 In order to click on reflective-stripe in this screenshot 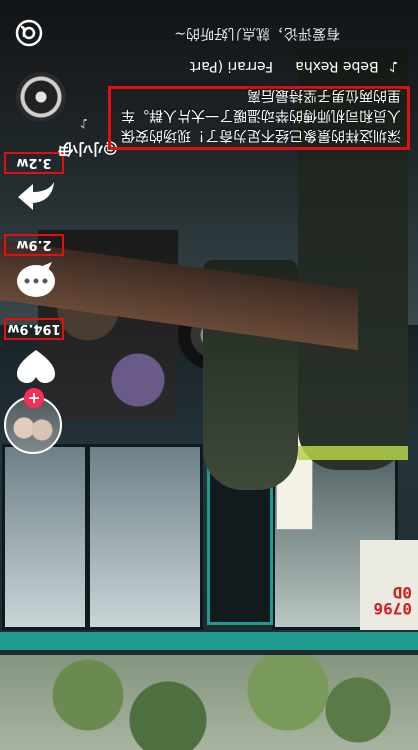, I will do `click(353, 453)`.